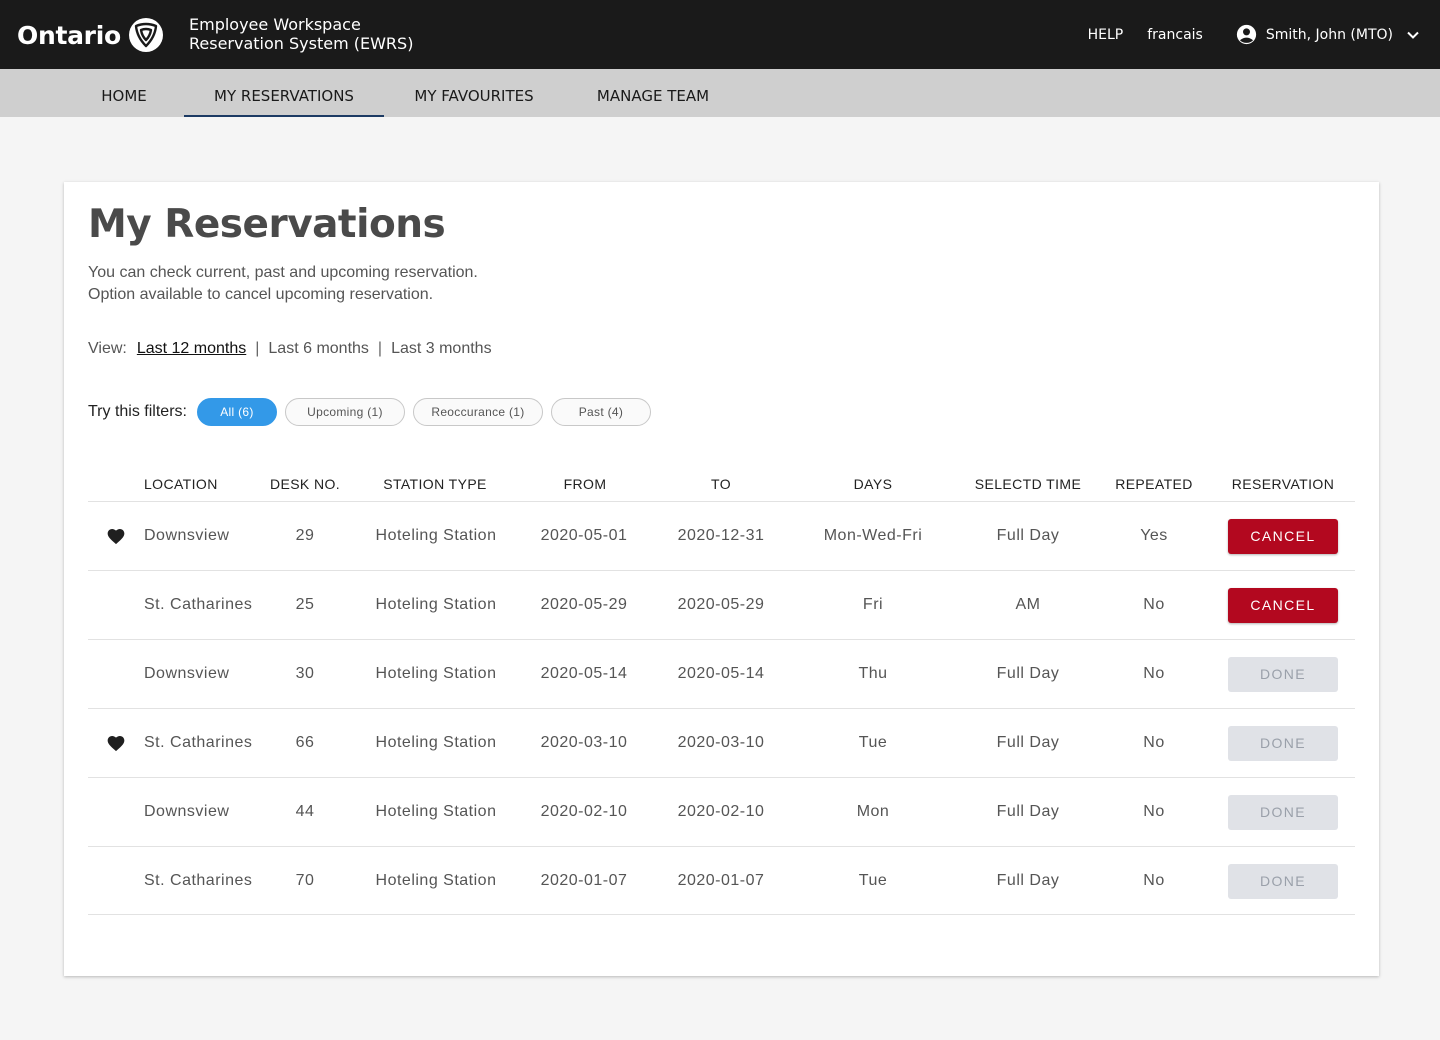  I want to click on nav-my-favourites: MY FAVOURITES, so click(474, 93).